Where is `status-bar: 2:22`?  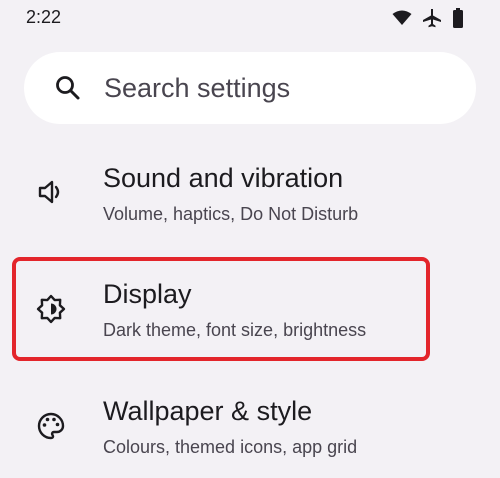
status-bar: 2:22 is located at coordinates (250, 18).